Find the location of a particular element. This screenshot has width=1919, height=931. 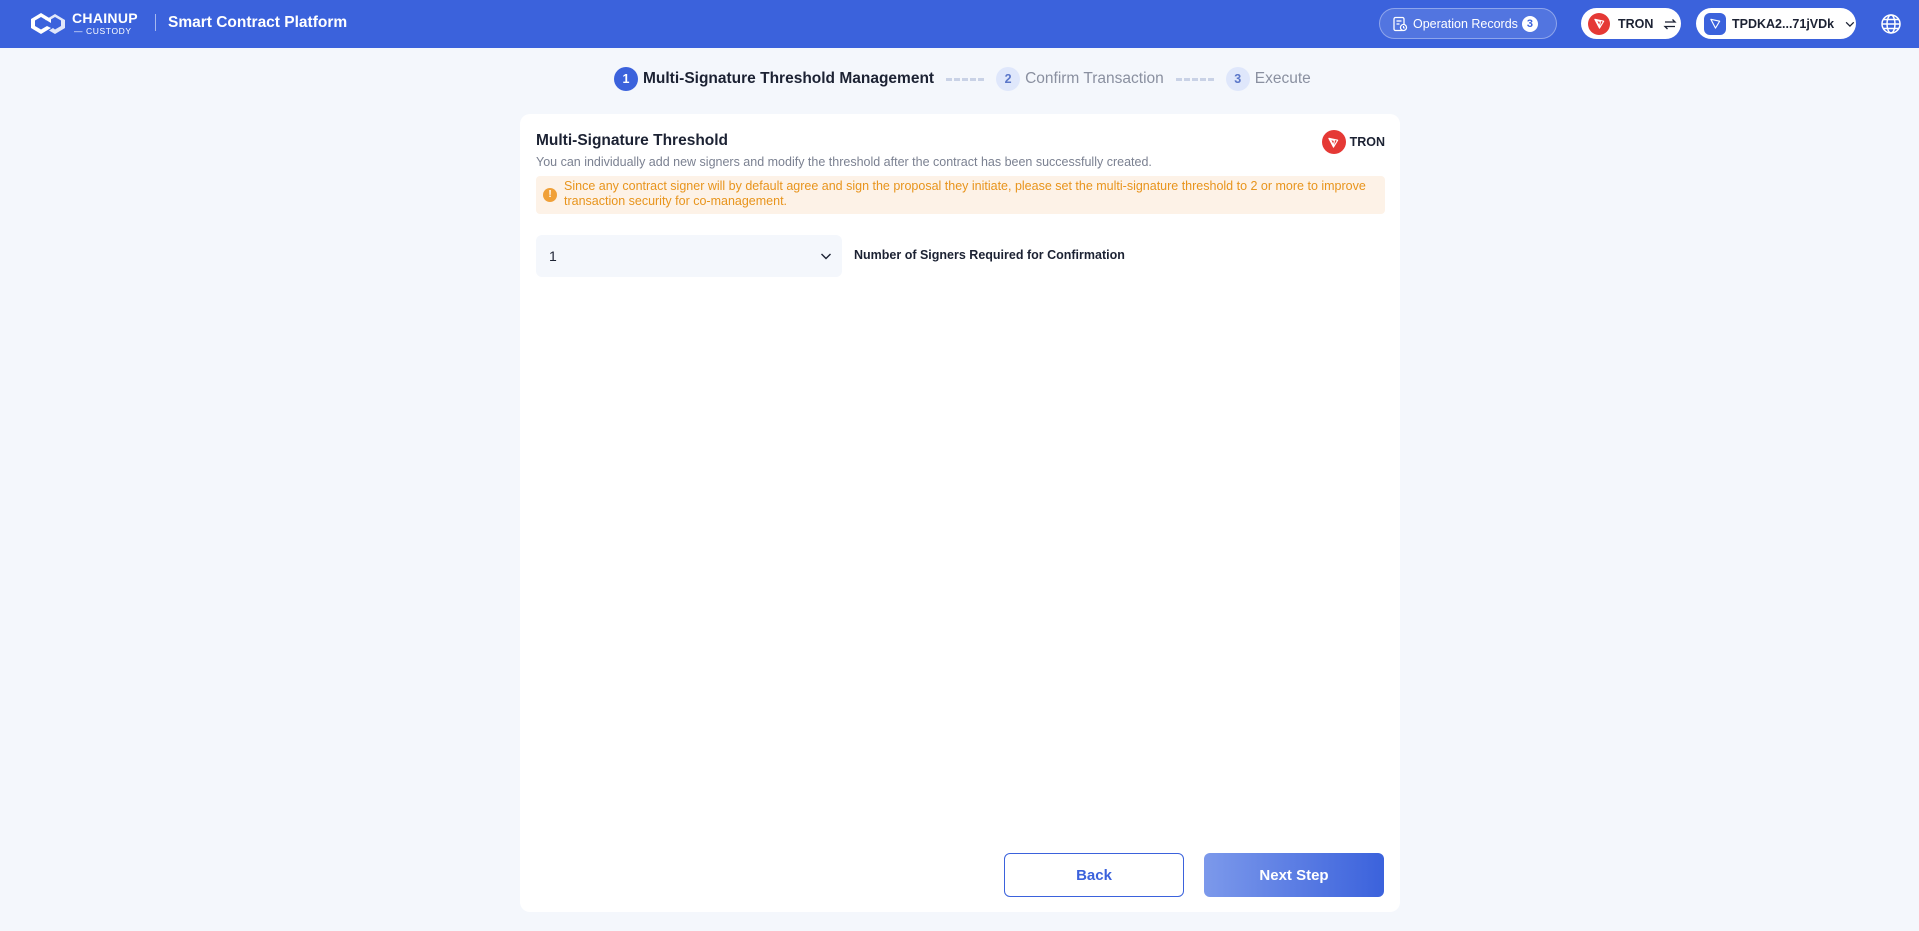

card-network-badge: TRON is located at coordinates (1353, 142).